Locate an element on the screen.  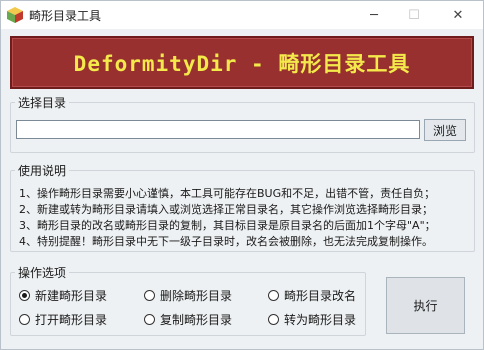
usage-line-1: 1、操作畸形目录需要小心谨慎，本工具可能存在BUG和不足，出错不管，责任自负； is located at coordinates (227, 193).